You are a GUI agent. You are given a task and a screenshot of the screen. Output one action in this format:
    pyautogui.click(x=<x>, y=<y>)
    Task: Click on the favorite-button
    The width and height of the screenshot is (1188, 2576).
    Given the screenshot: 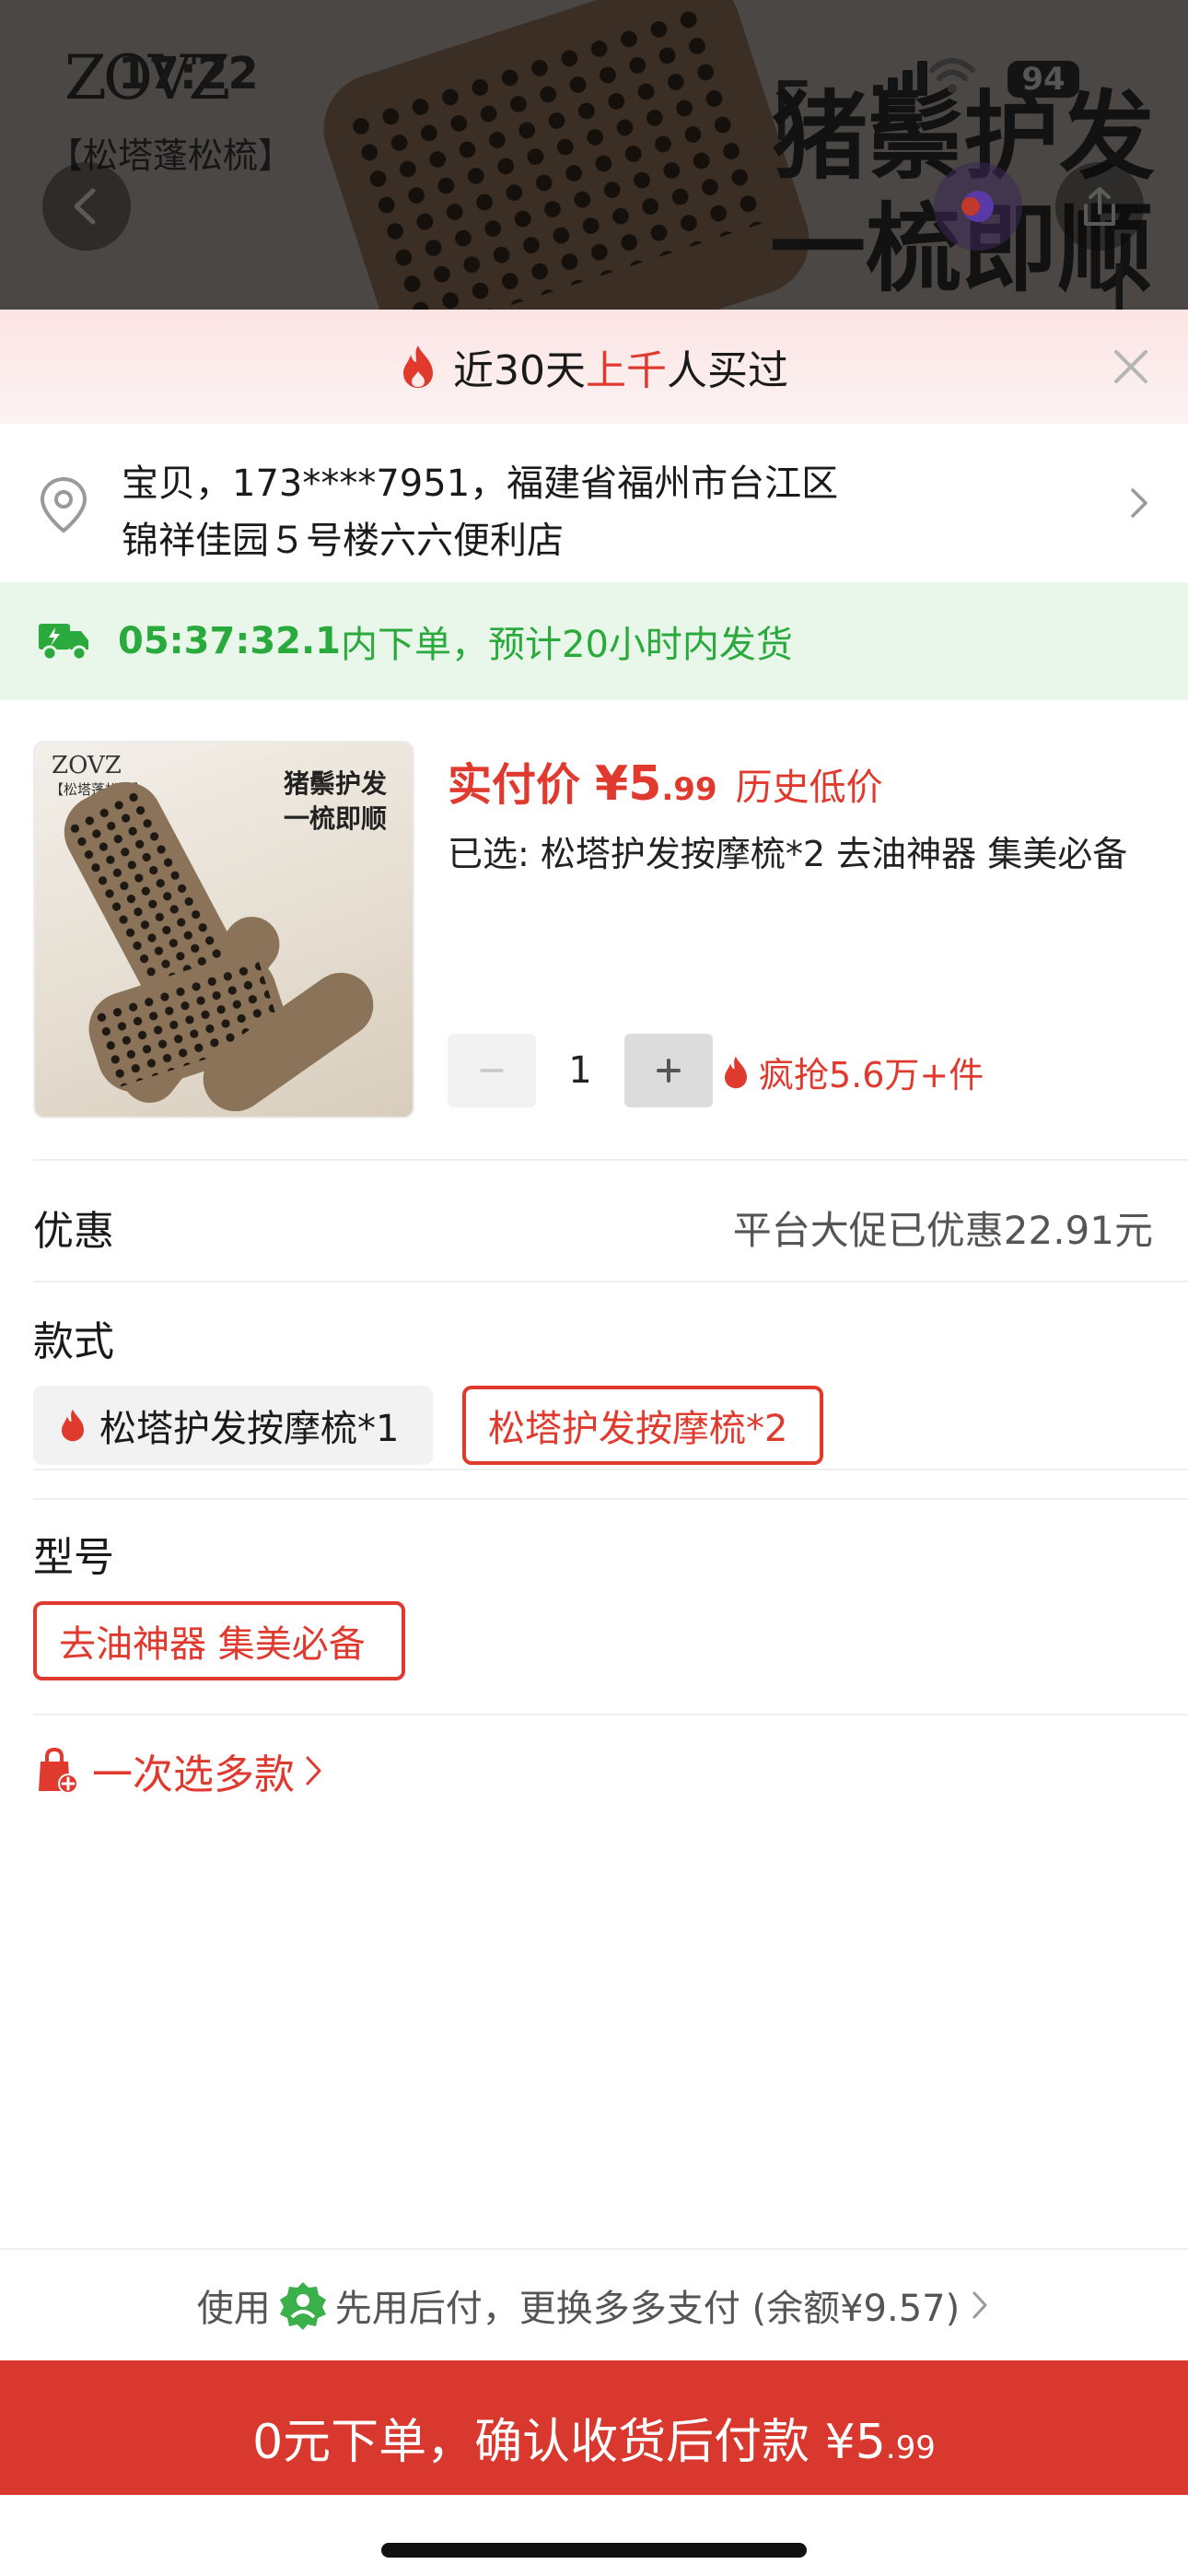 What is the action you would take?
    pyautogui.click(x=978, y=206)
    